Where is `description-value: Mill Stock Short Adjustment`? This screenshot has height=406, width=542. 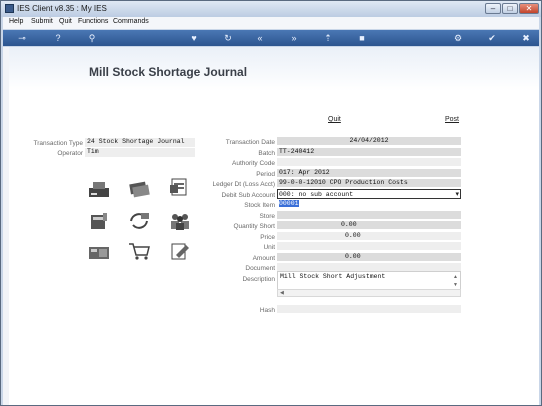 description-value: Mill Stock Short Adjustment is located at coordinates (333, 276).